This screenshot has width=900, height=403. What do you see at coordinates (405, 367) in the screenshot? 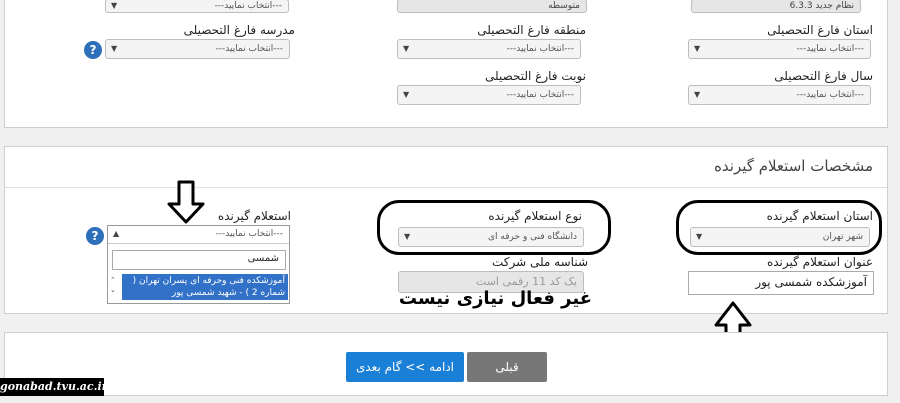
I see `next-step-button: ادامه >> گام بعدی` at bounding box center [405, 367].